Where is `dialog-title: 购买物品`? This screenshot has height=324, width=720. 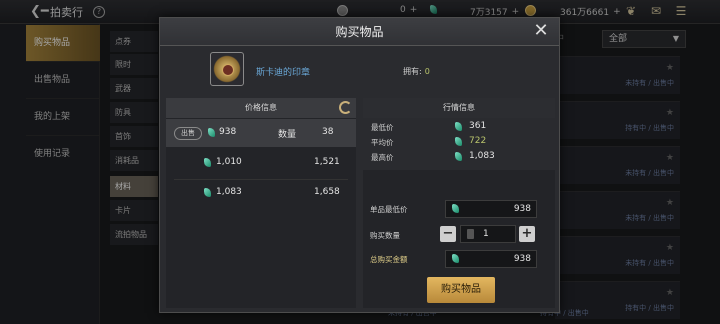 dialog-title: 购买物品 is located at coordinates (359, 32).